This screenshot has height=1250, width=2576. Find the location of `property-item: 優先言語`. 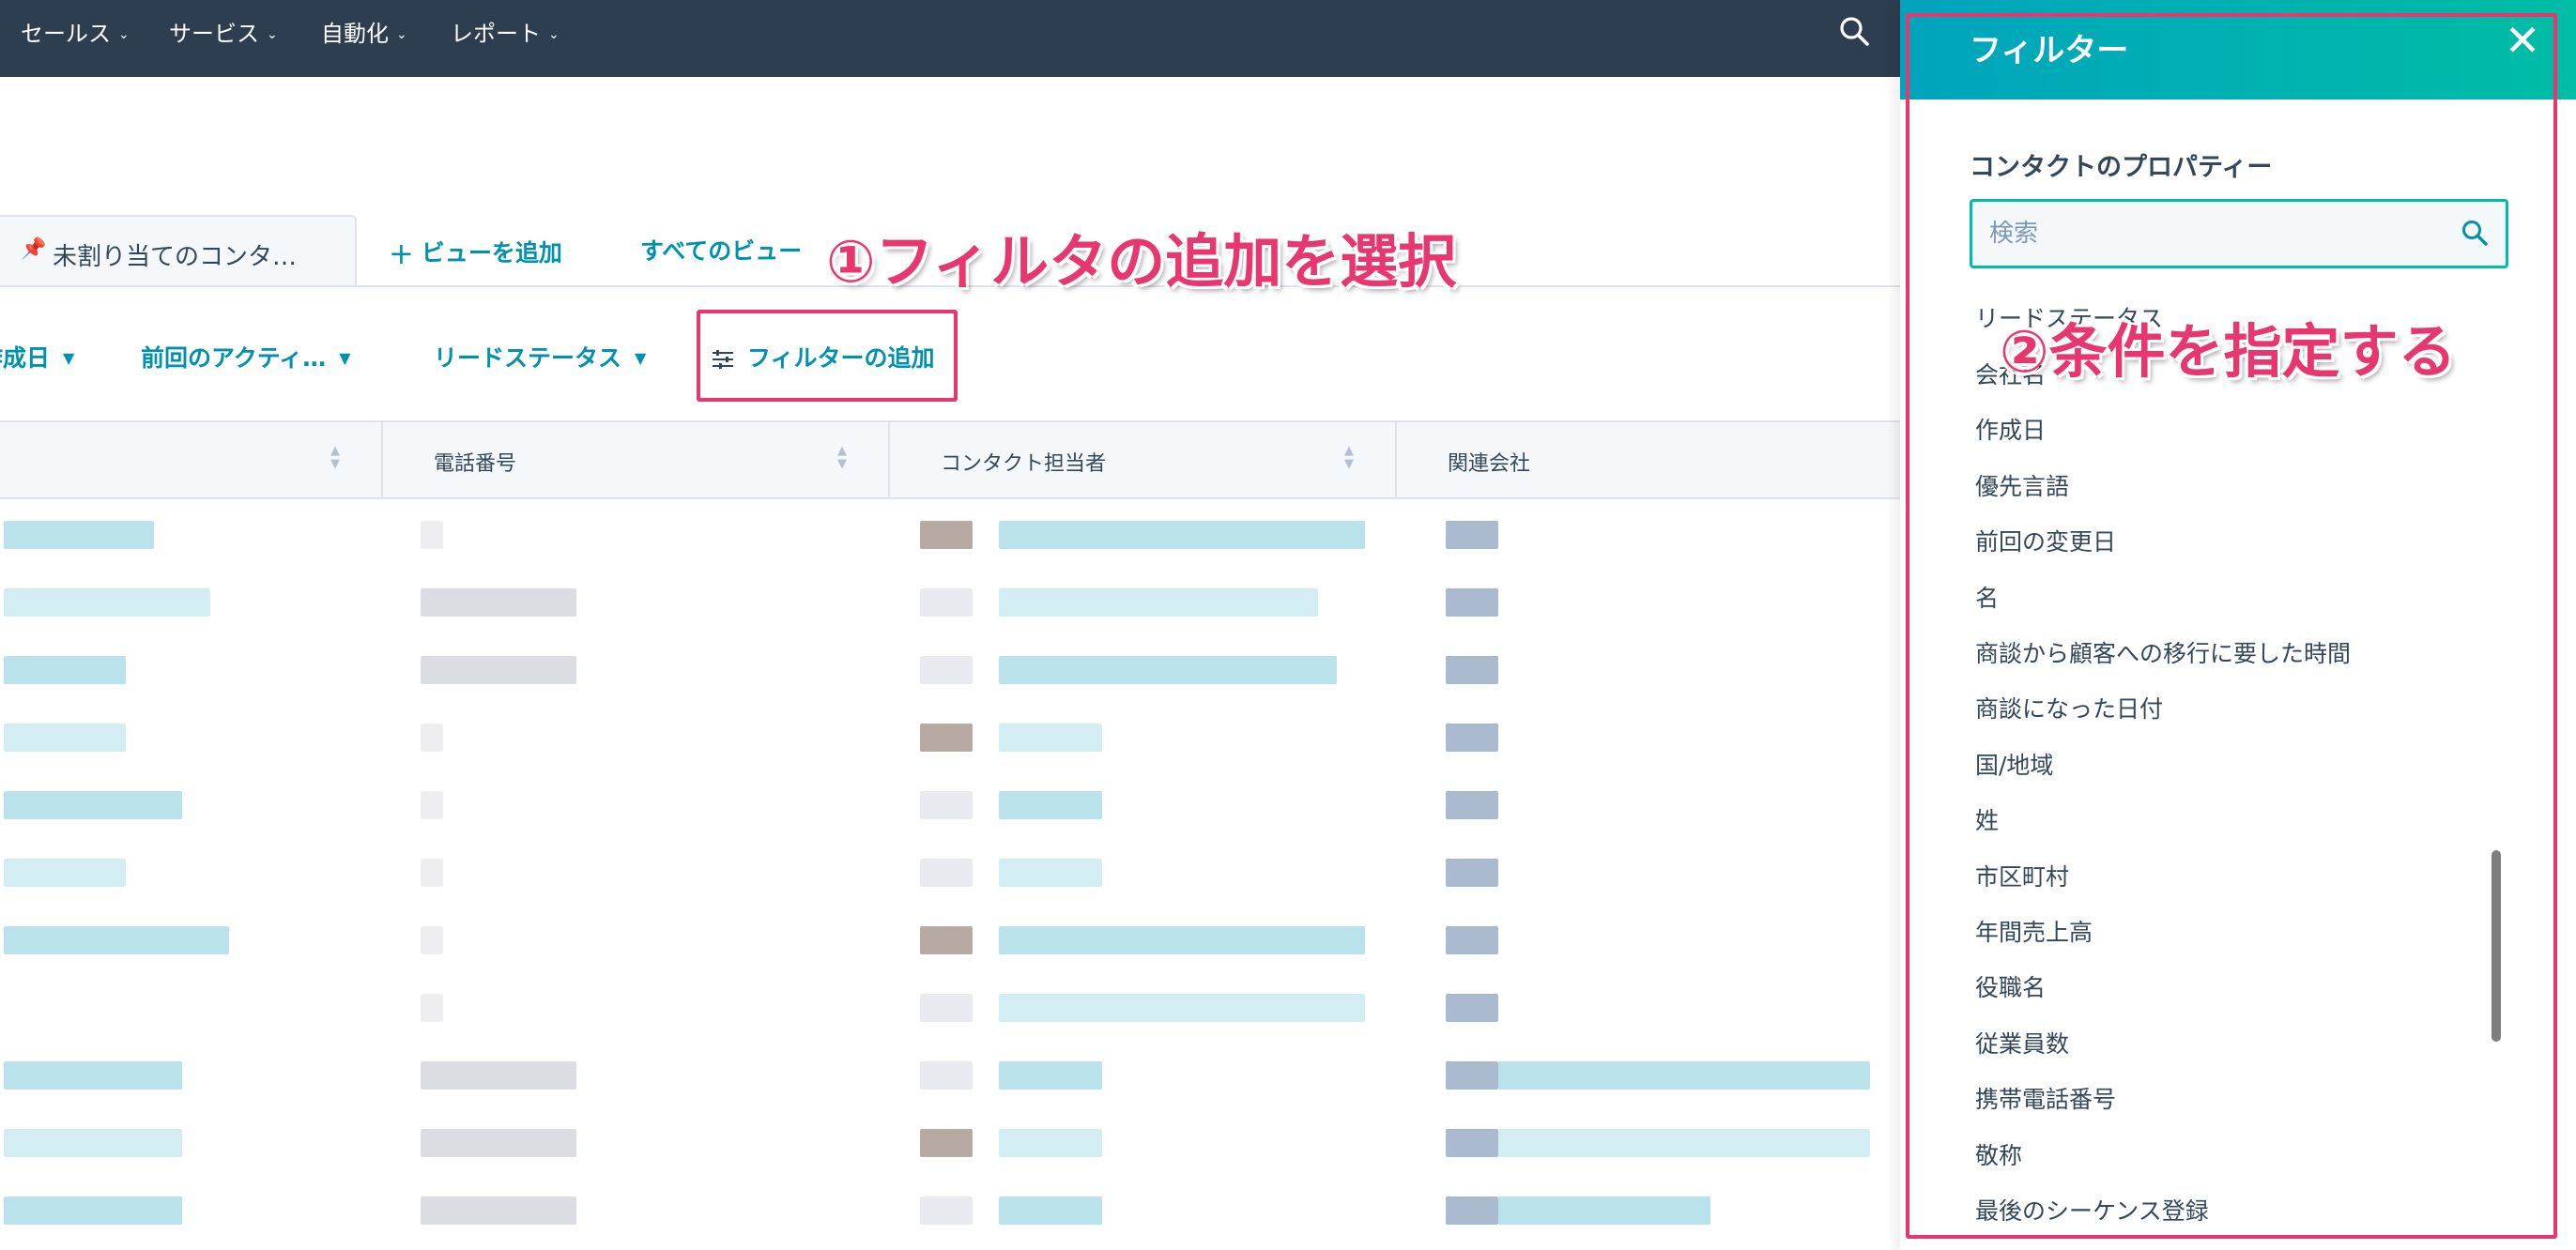

property-item: 優先言語 is located at coordinates (2022, 487).